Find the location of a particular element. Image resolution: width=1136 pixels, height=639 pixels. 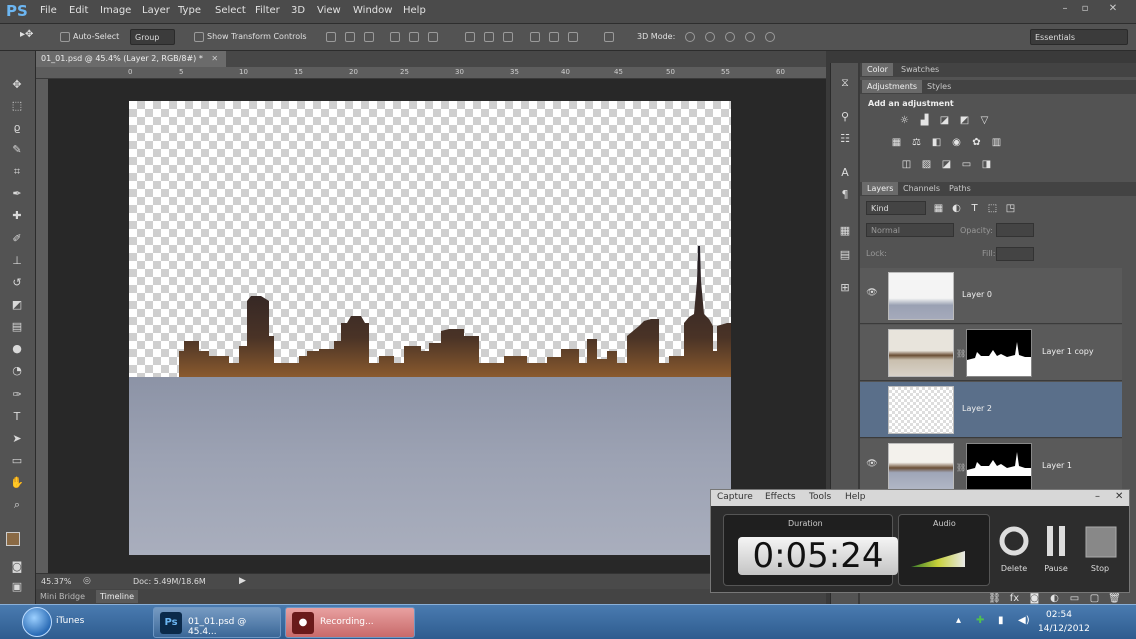

distribute-top-icon is located at coordinates (470, 37).